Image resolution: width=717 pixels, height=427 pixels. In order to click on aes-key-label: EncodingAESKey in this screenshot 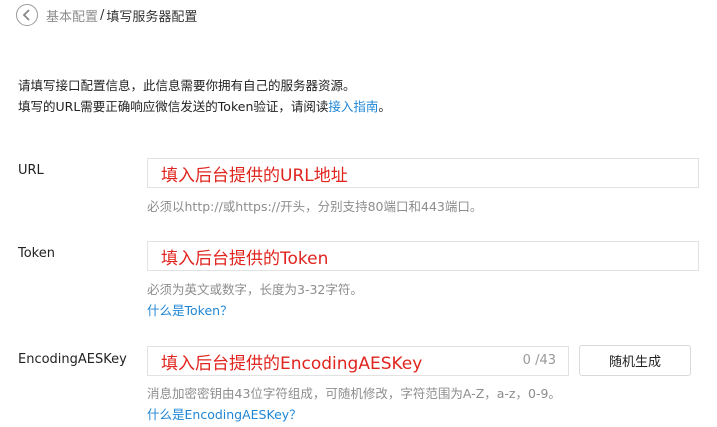, I will do `click(72, 359)`.